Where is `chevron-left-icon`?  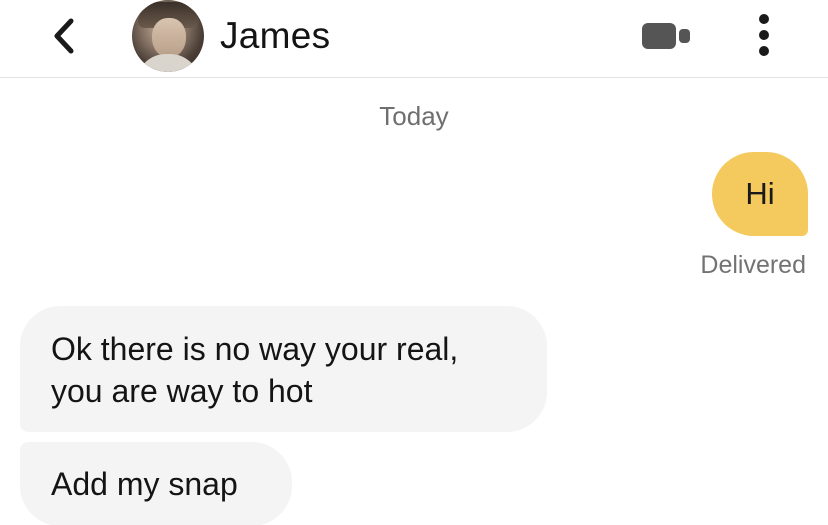
chevron-left-icon is located at coordinates (64, 36).